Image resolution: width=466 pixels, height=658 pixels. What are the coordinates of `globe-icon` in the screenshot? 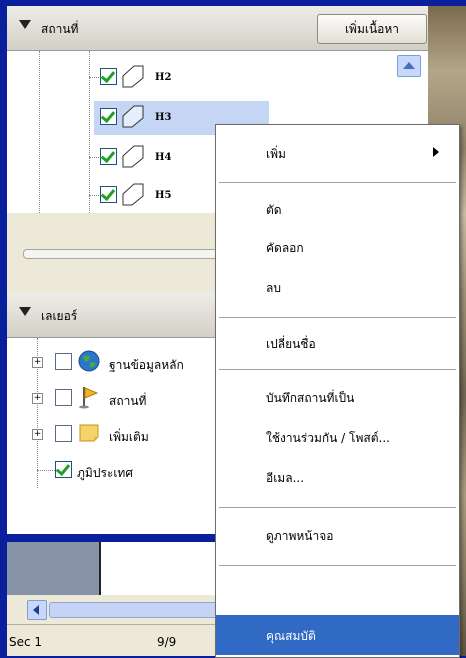 It's located at (89, 361).